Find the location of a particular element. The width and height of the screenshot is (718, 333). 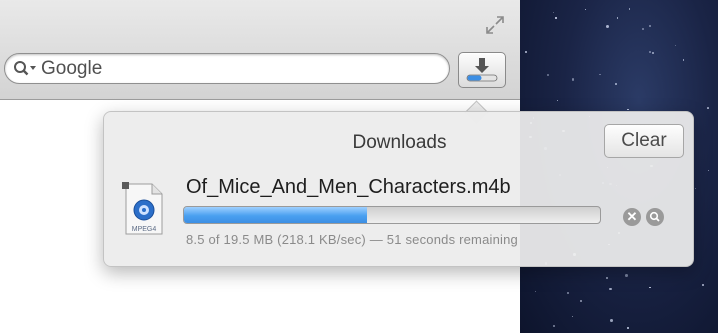

search-field is located at coordinates (227, 68).